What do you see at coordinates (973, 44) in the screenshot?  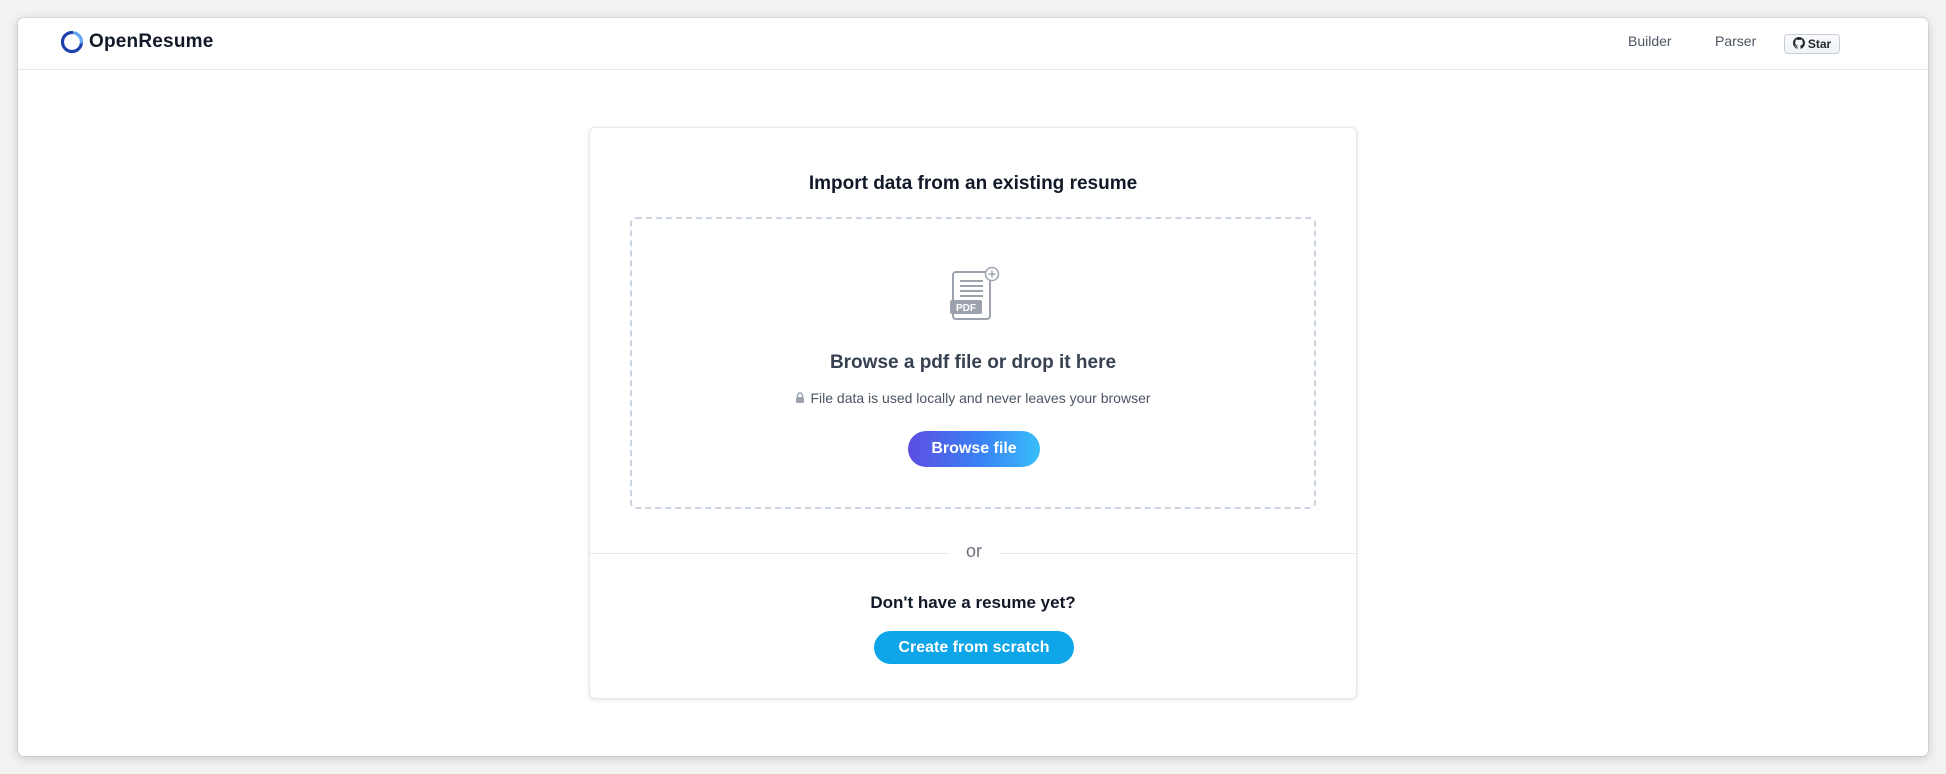 I see `top-navbar: OpenResume Builder Parser Star` at bounding box center [973, 44].